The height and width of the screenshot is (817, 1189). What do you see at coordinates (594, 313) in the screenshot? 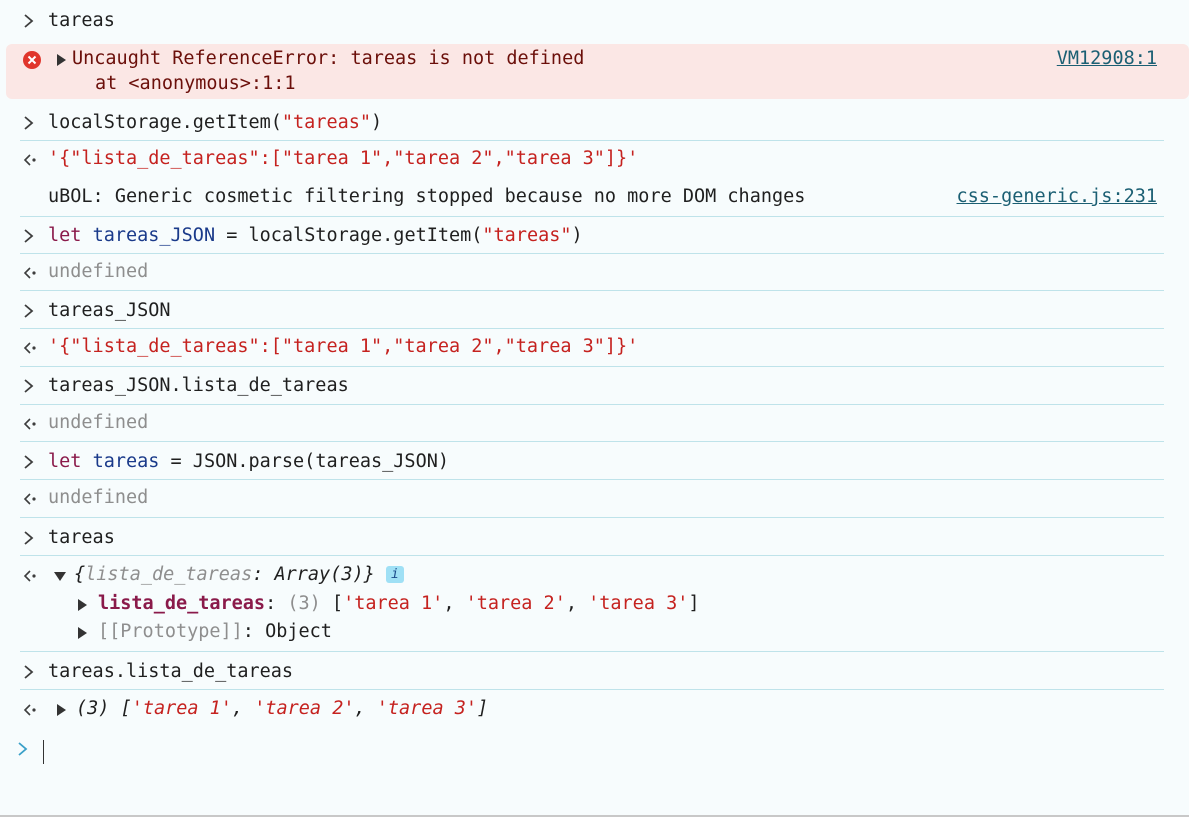
I see `console-input-row: tareas_JSON` at bounding box center [594, 313].